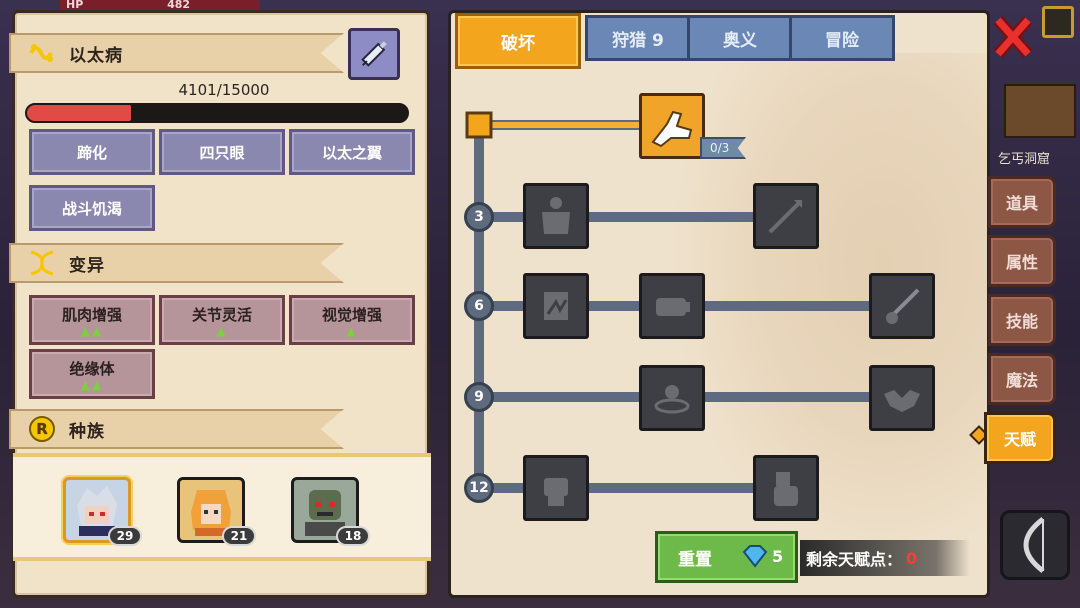  Describe the element at coordinates (222, 320) in the screenshot. I see `mutation-chip: 关节灵活 ▲` at that location.